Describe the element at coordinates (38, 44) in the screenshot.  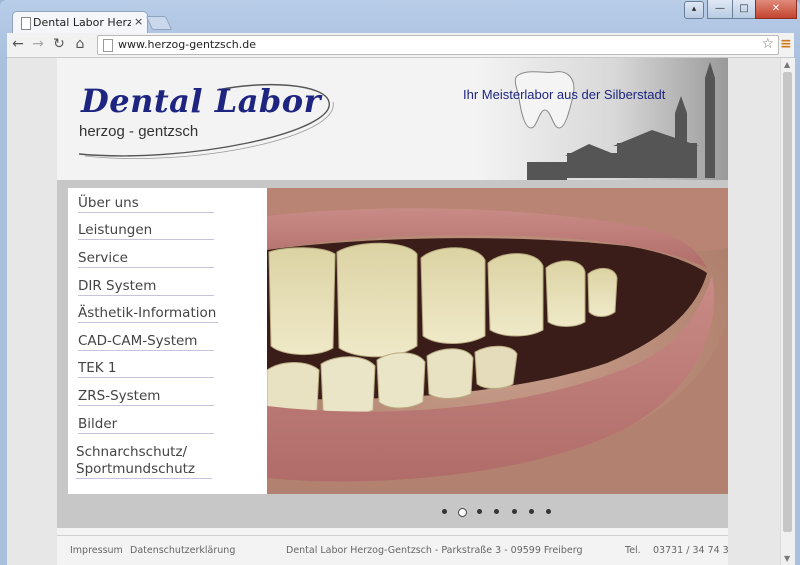
I see `forward-icon: →` at that location.